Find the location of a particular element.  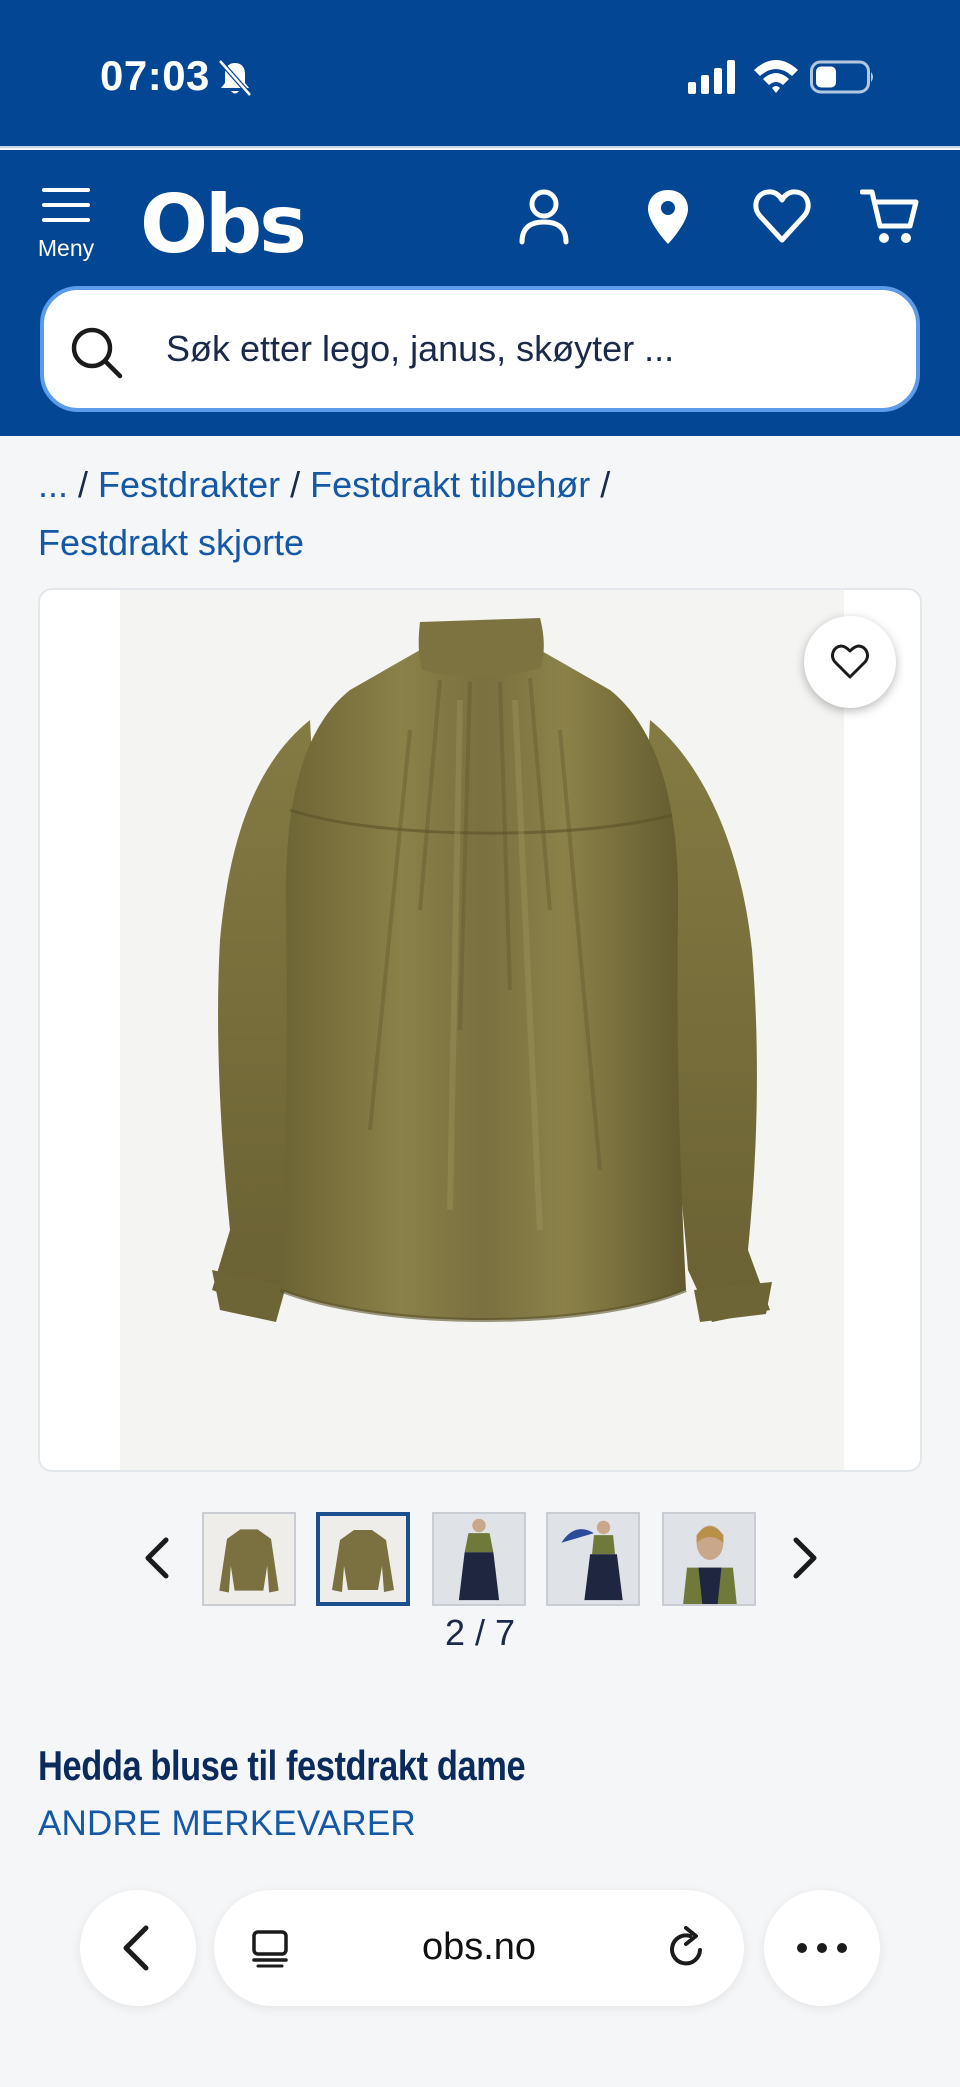

location-pin-icon is located at coordinates (668, 217).